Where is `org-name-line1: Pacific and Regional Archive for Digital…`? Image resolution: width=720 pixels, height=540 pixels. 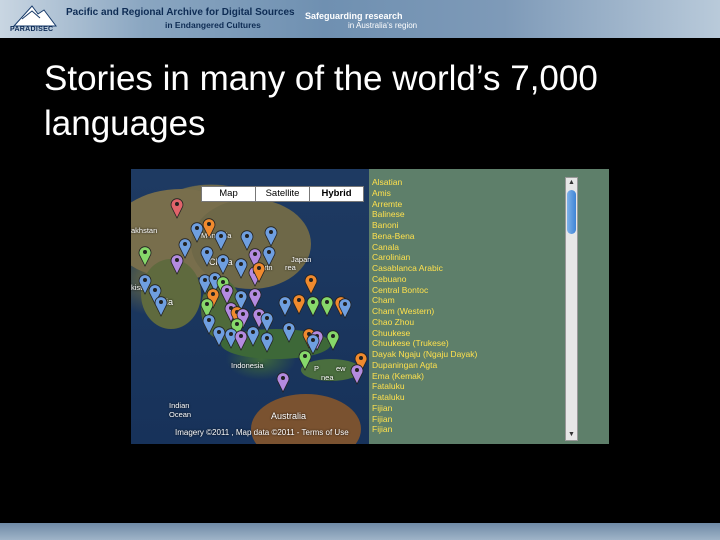 org-name-line1: Pacific and Regional Archive for Digital… is located at coordinates (180, 12).